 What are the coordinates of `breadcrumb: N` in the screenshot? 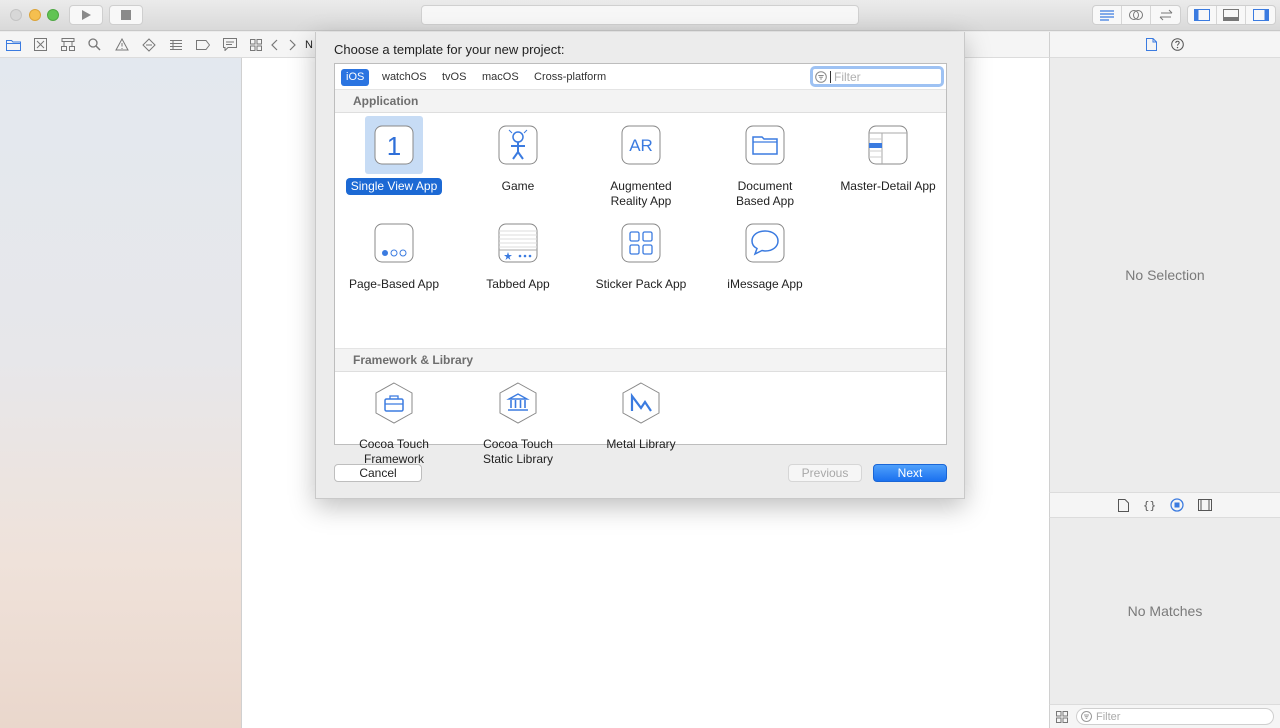 It's located at (309, 45).